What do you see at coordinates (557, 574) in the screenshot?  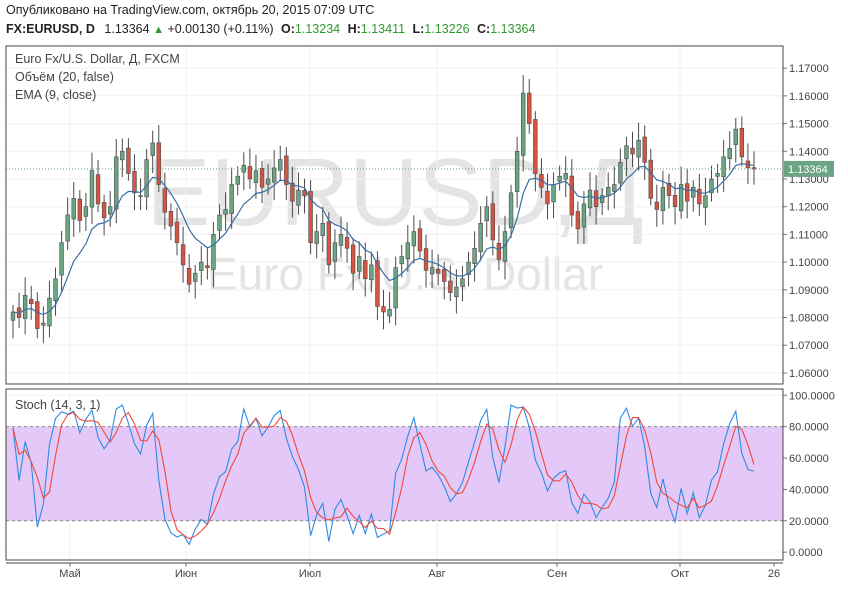 I see `x-tick-label: Сен` at bounding box center [557, 574].